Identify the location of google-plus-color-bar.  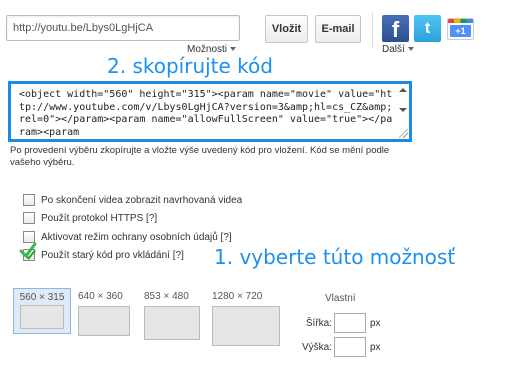
(460, 21).